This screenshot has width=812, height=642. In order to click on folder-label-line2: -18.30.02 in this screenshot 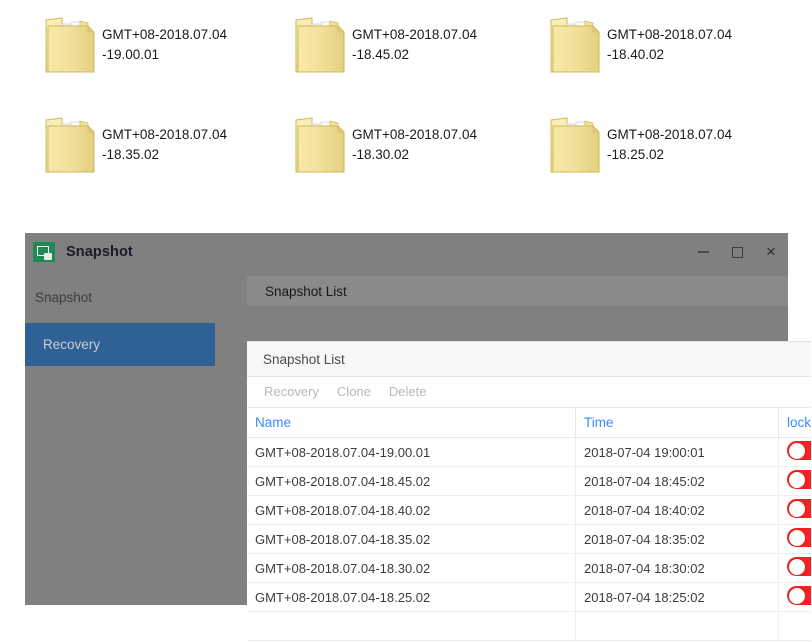, I will do `click(381, 154)`.